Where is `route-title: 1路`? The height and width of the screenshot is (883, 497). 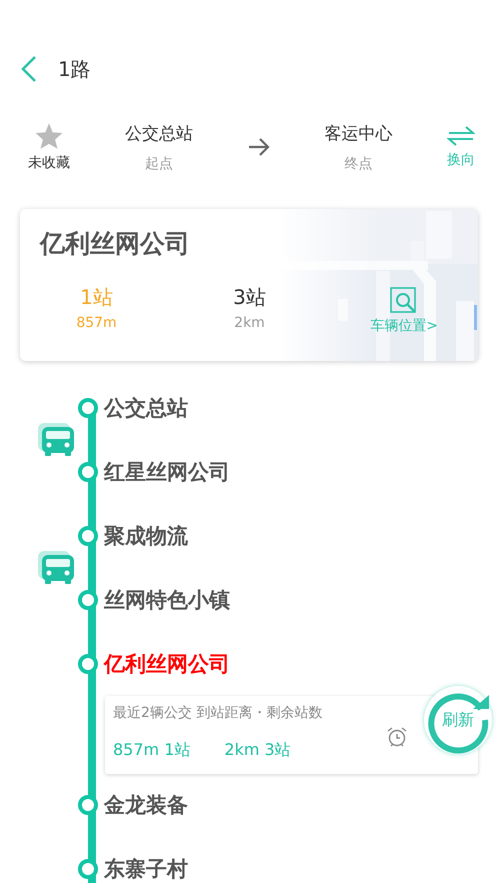
route-title: 1路 is located at coordinates (74, 69).